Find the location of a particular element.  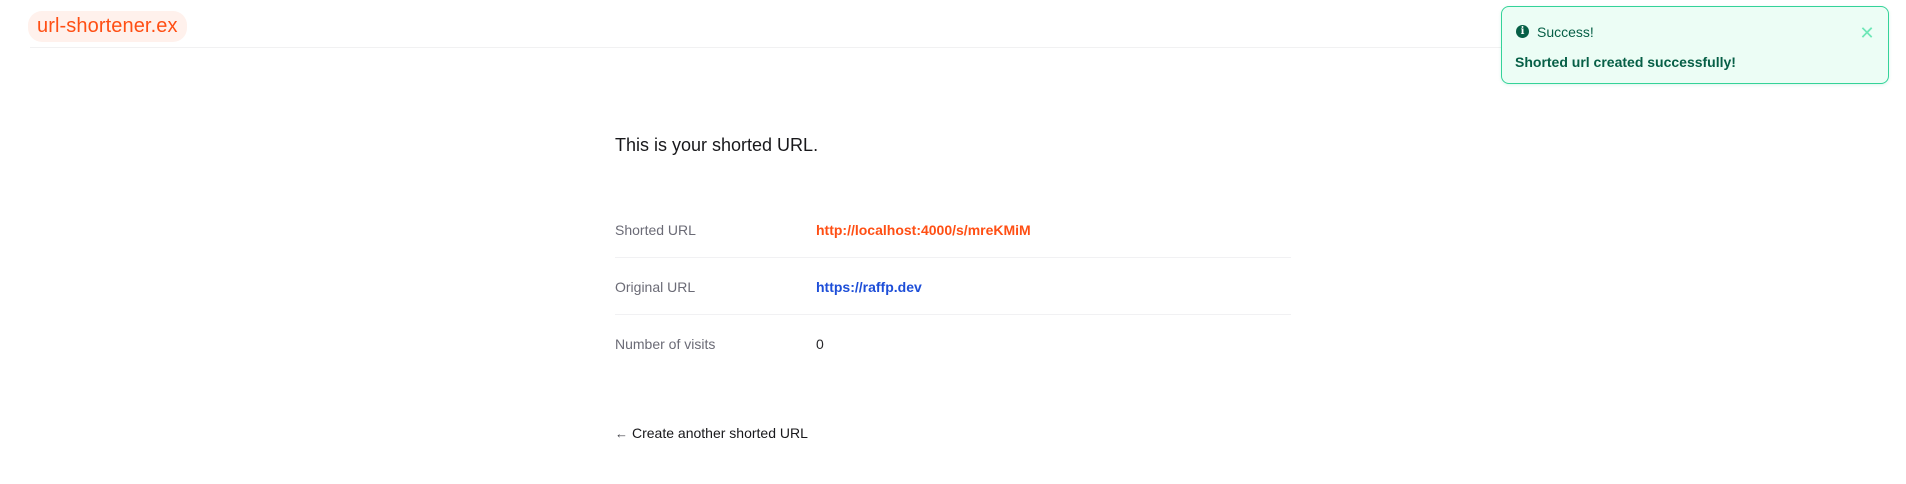

shorted-url-link: http://localhost:4000/s/mreKMiM is located at coordinates (923, 230).